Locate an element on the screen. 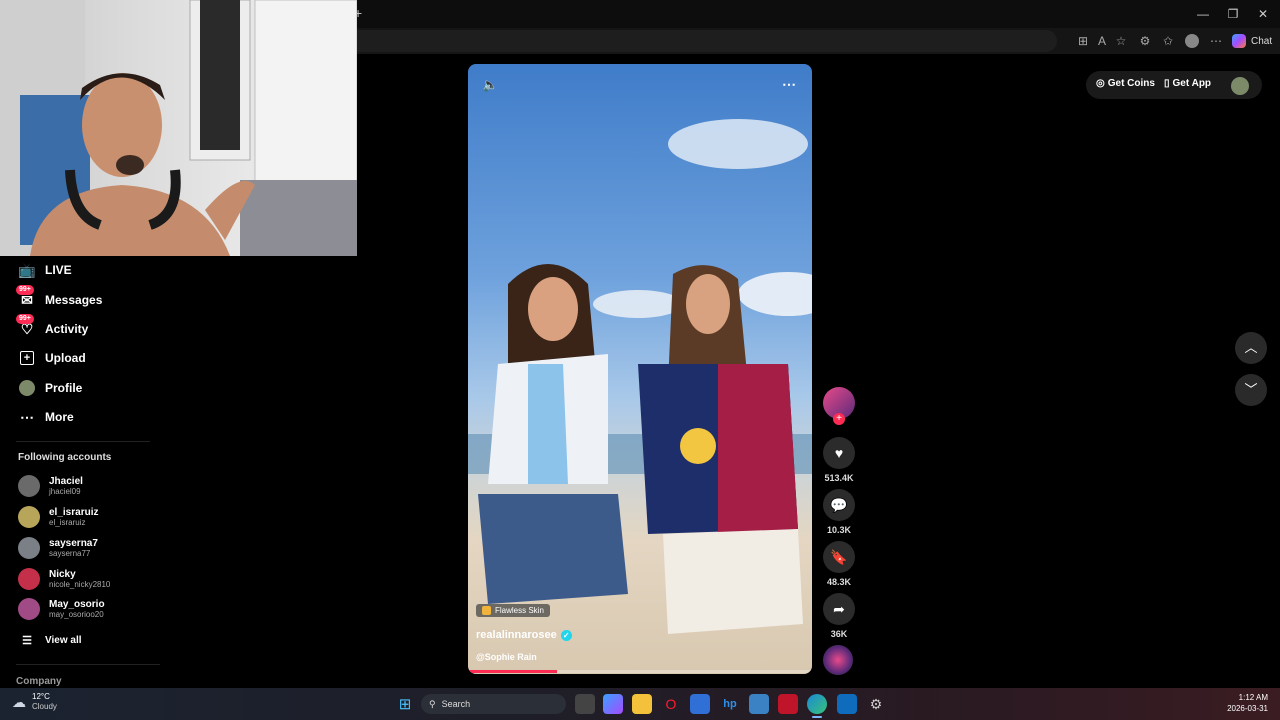  like-button: ♥ 513.4K is located at coordinates (839, 460).